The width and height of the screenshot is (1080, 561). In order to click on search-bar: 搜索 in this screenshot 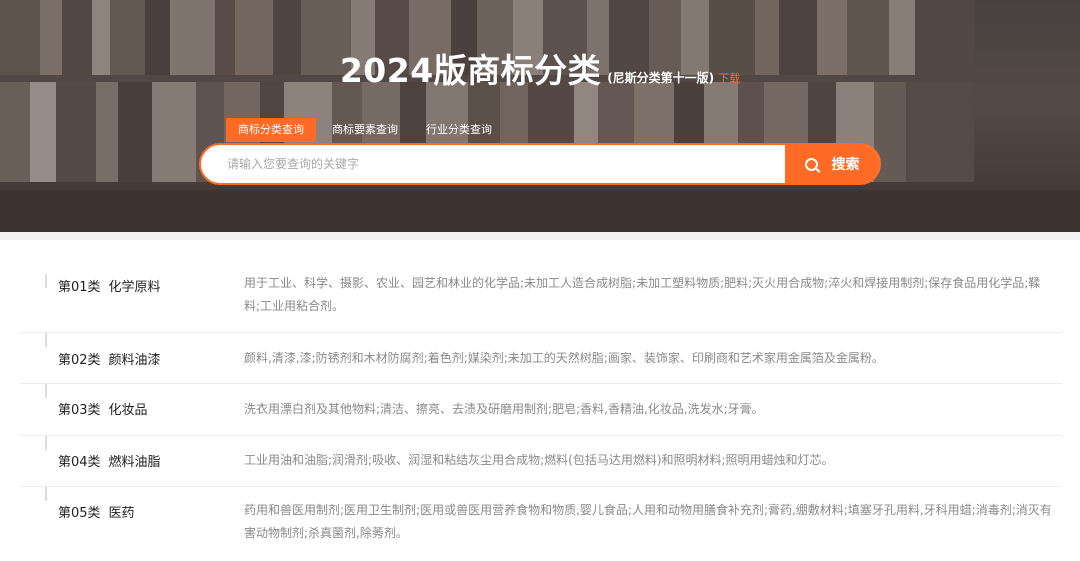, I will do `click(540, 164)`.